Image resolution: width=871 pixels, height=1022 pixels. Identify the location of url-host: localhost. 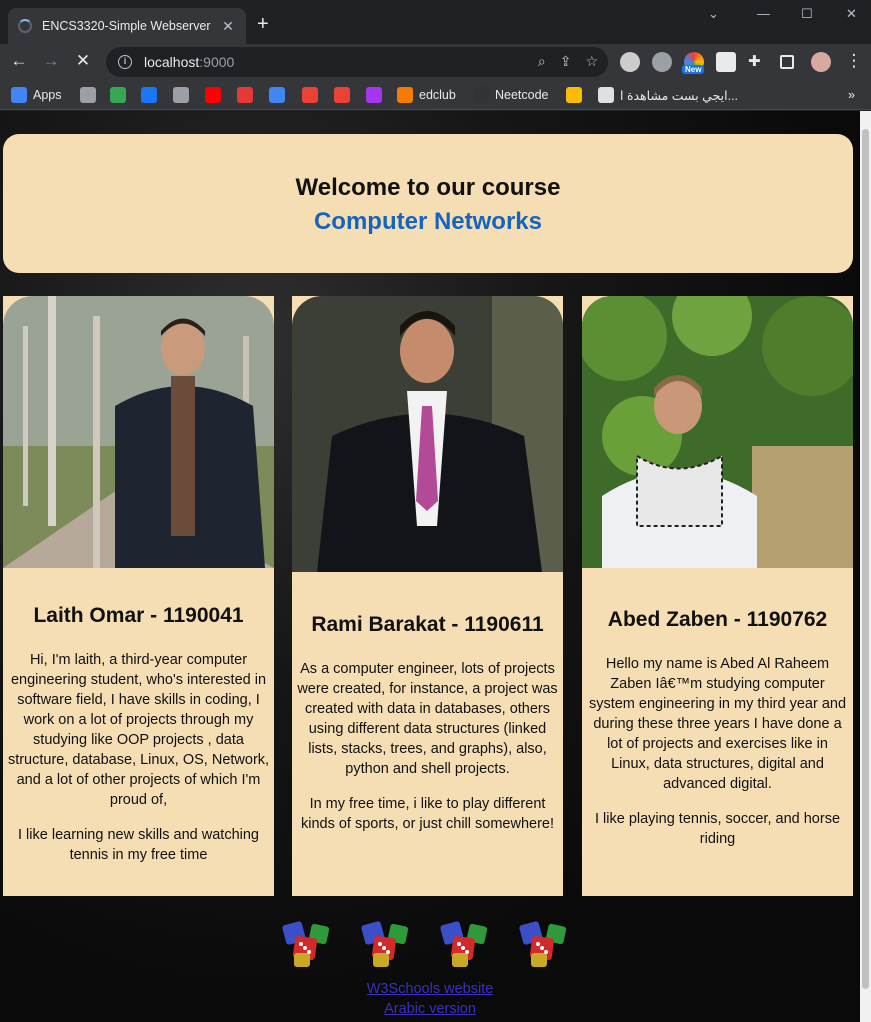
(172, 62).